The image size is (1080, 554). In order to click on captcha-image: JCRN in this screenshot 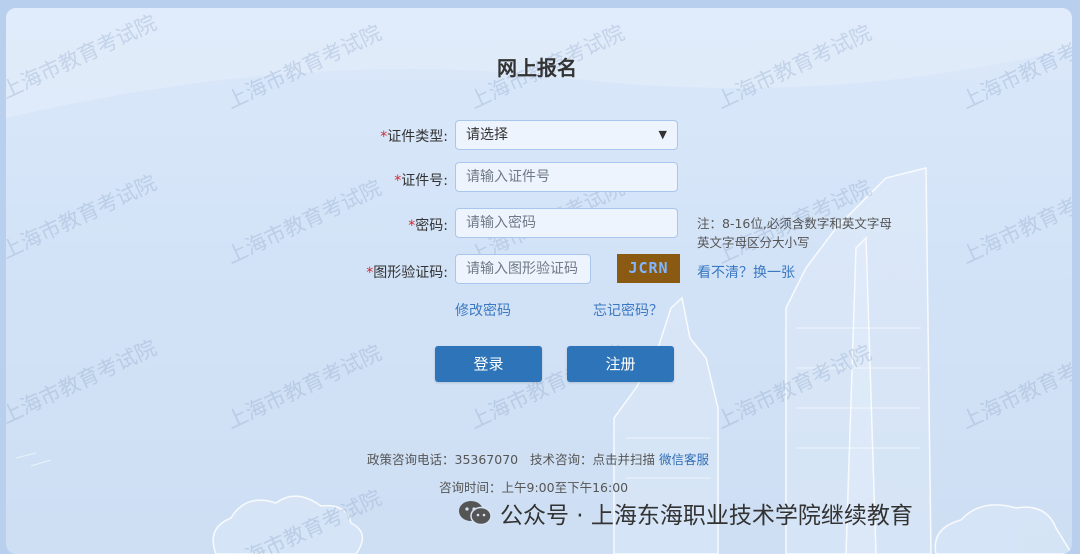, I will do `click(648, 268)`.